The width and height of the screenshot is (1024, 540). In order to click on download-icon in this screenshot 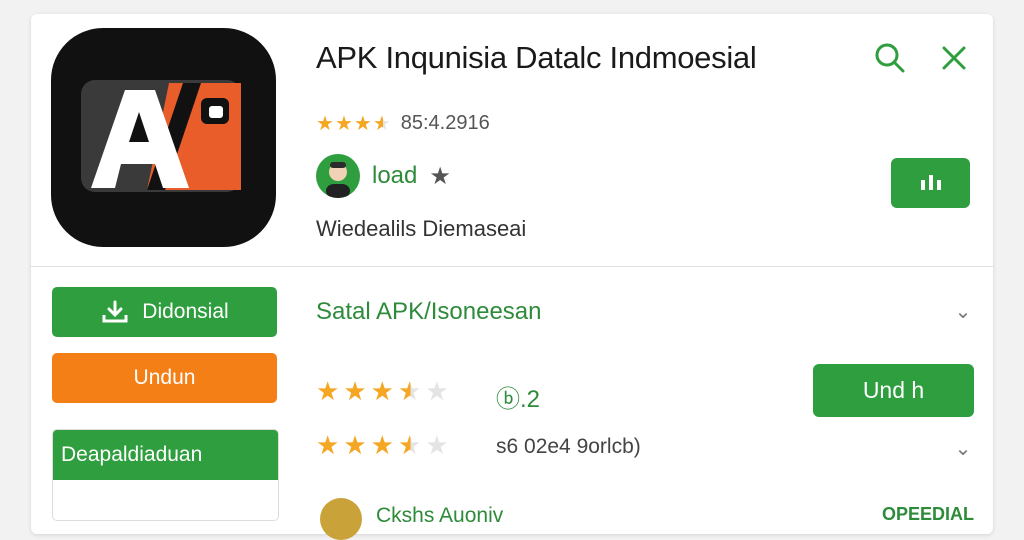, I will do `click(115, 311)`.